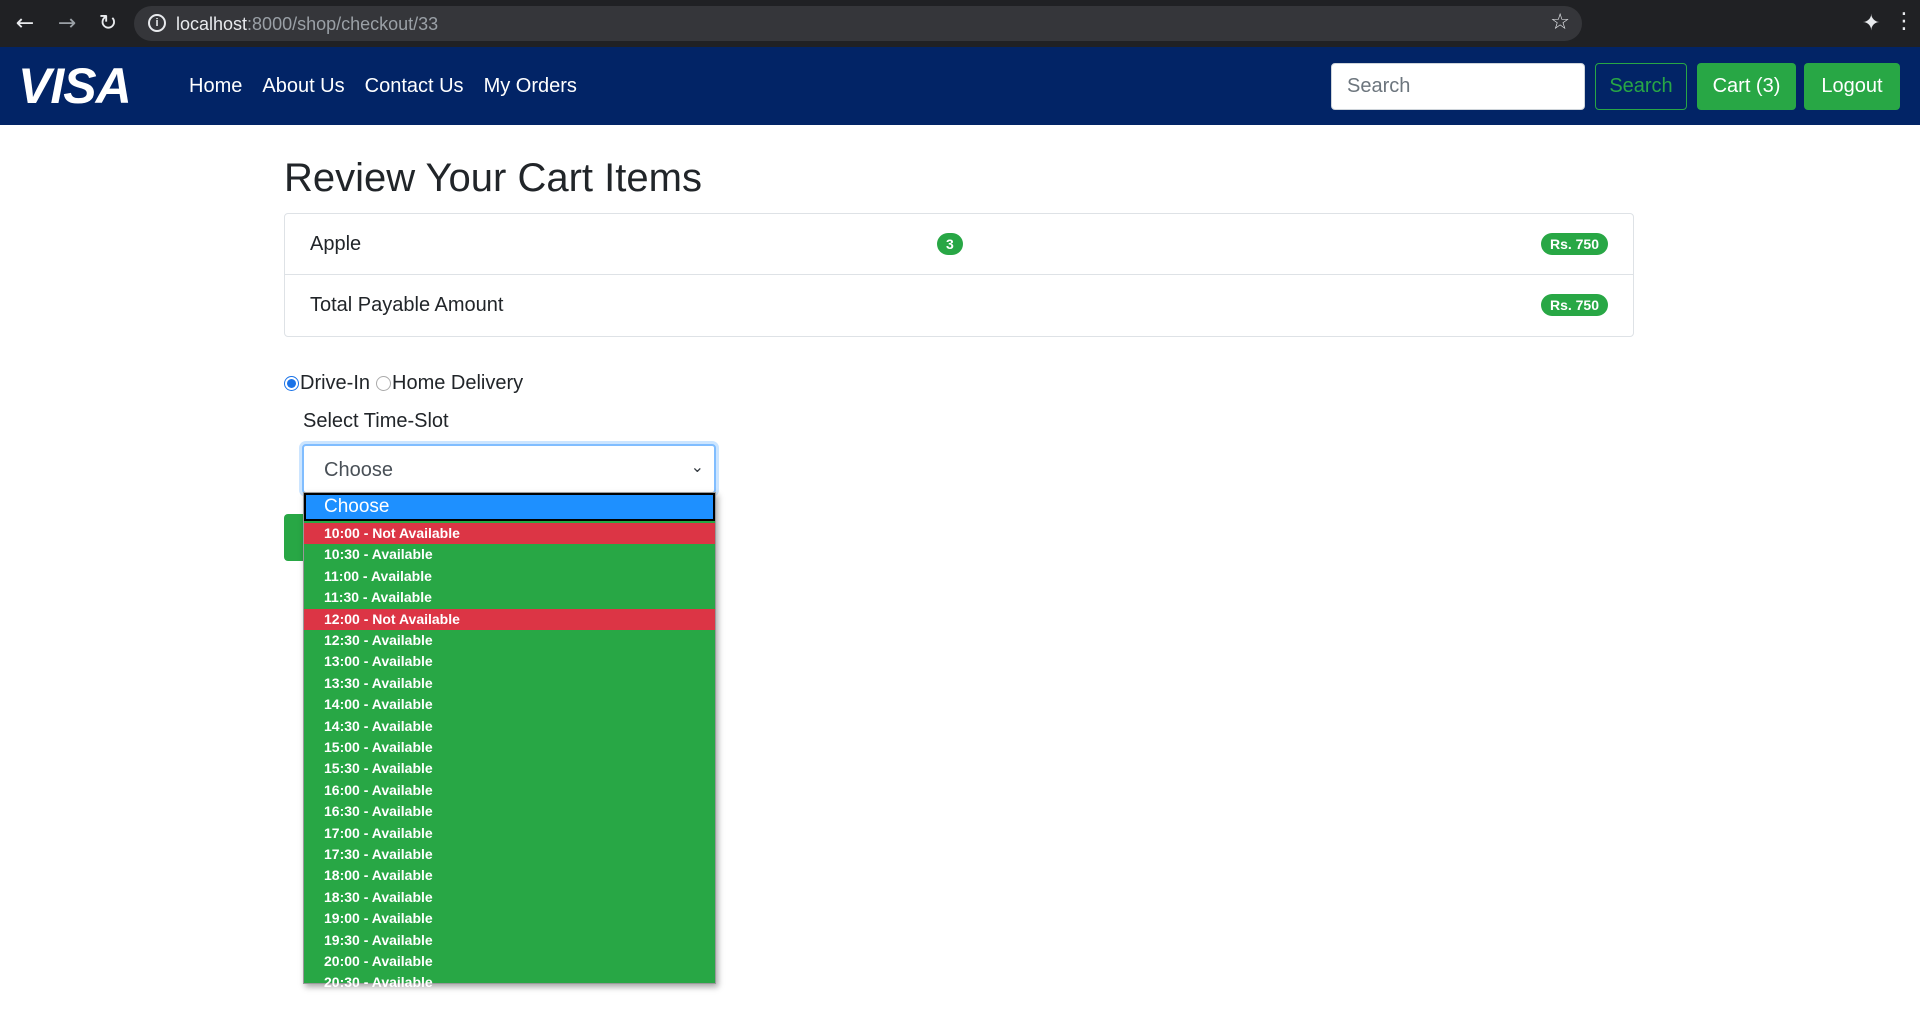 The width and height of the screenshot is (1920, 1028). What do you see at coordinates (358, 470) in the screenshot?
I see `time-slot-selected-value: Choose` at bounding box center [358, 470].